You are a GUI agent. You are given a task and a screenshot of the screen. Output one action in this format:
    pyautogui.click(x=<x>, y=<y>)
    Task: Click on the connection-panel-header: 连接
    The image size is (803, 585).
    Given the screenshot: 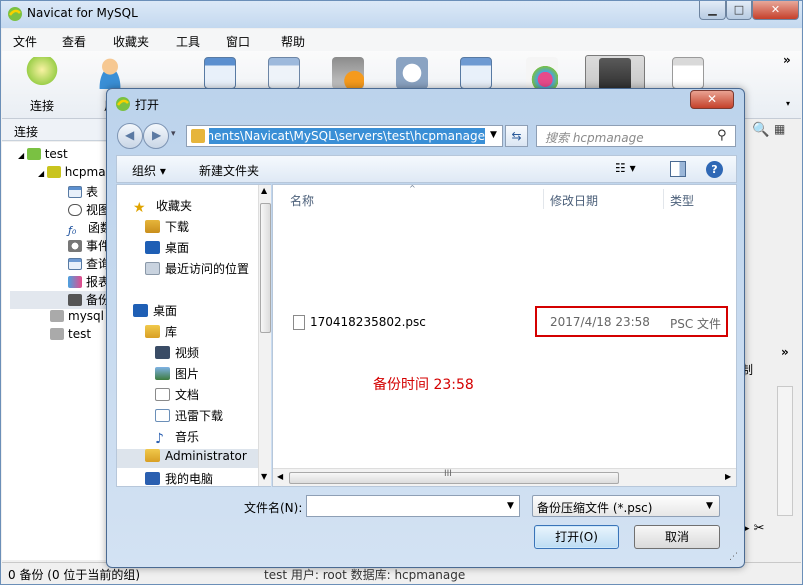 What is the action you would take?
    pyautogui.click(x=57, y=130)
    